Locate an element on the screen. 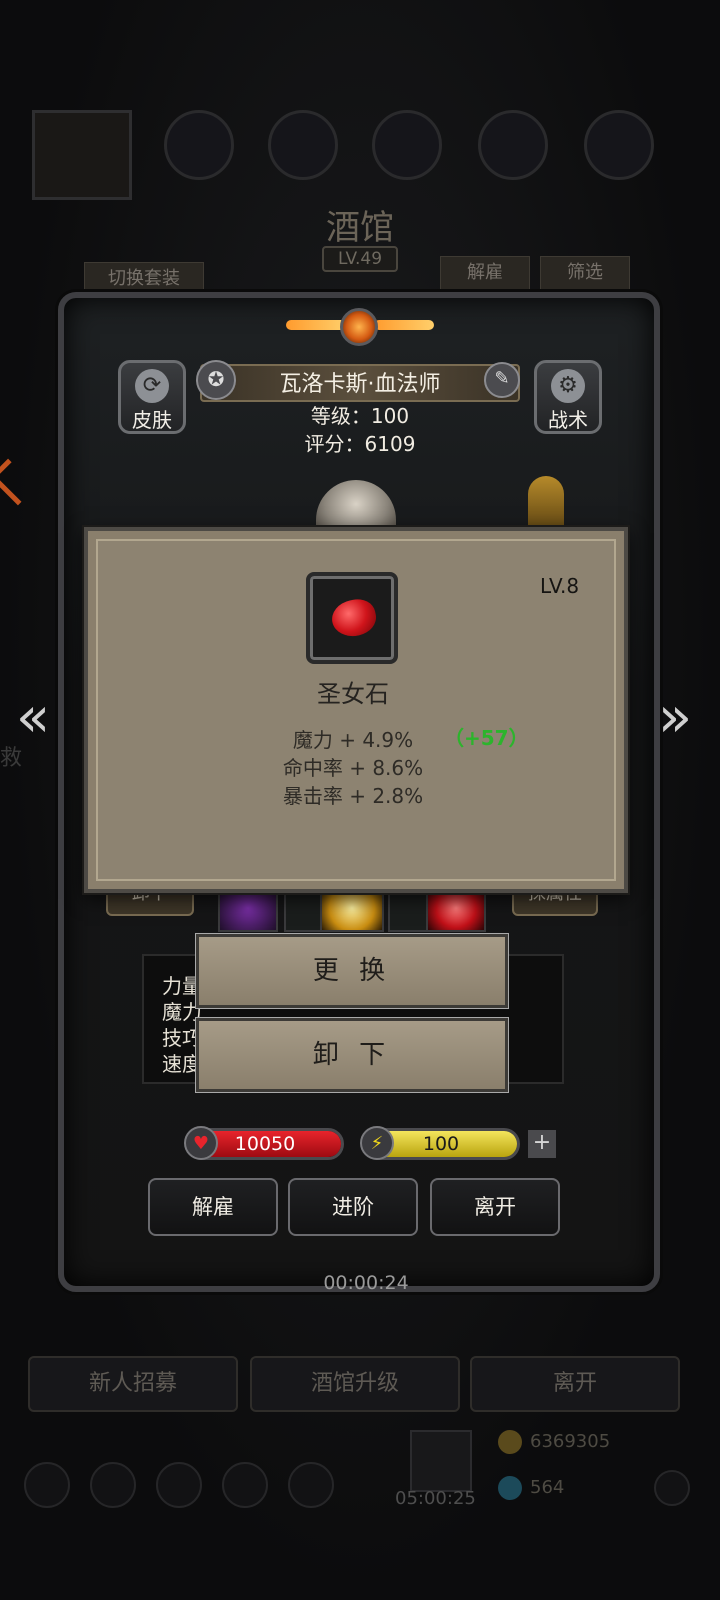  gold-display: 6369305 is located at coordinates (554, 1442).